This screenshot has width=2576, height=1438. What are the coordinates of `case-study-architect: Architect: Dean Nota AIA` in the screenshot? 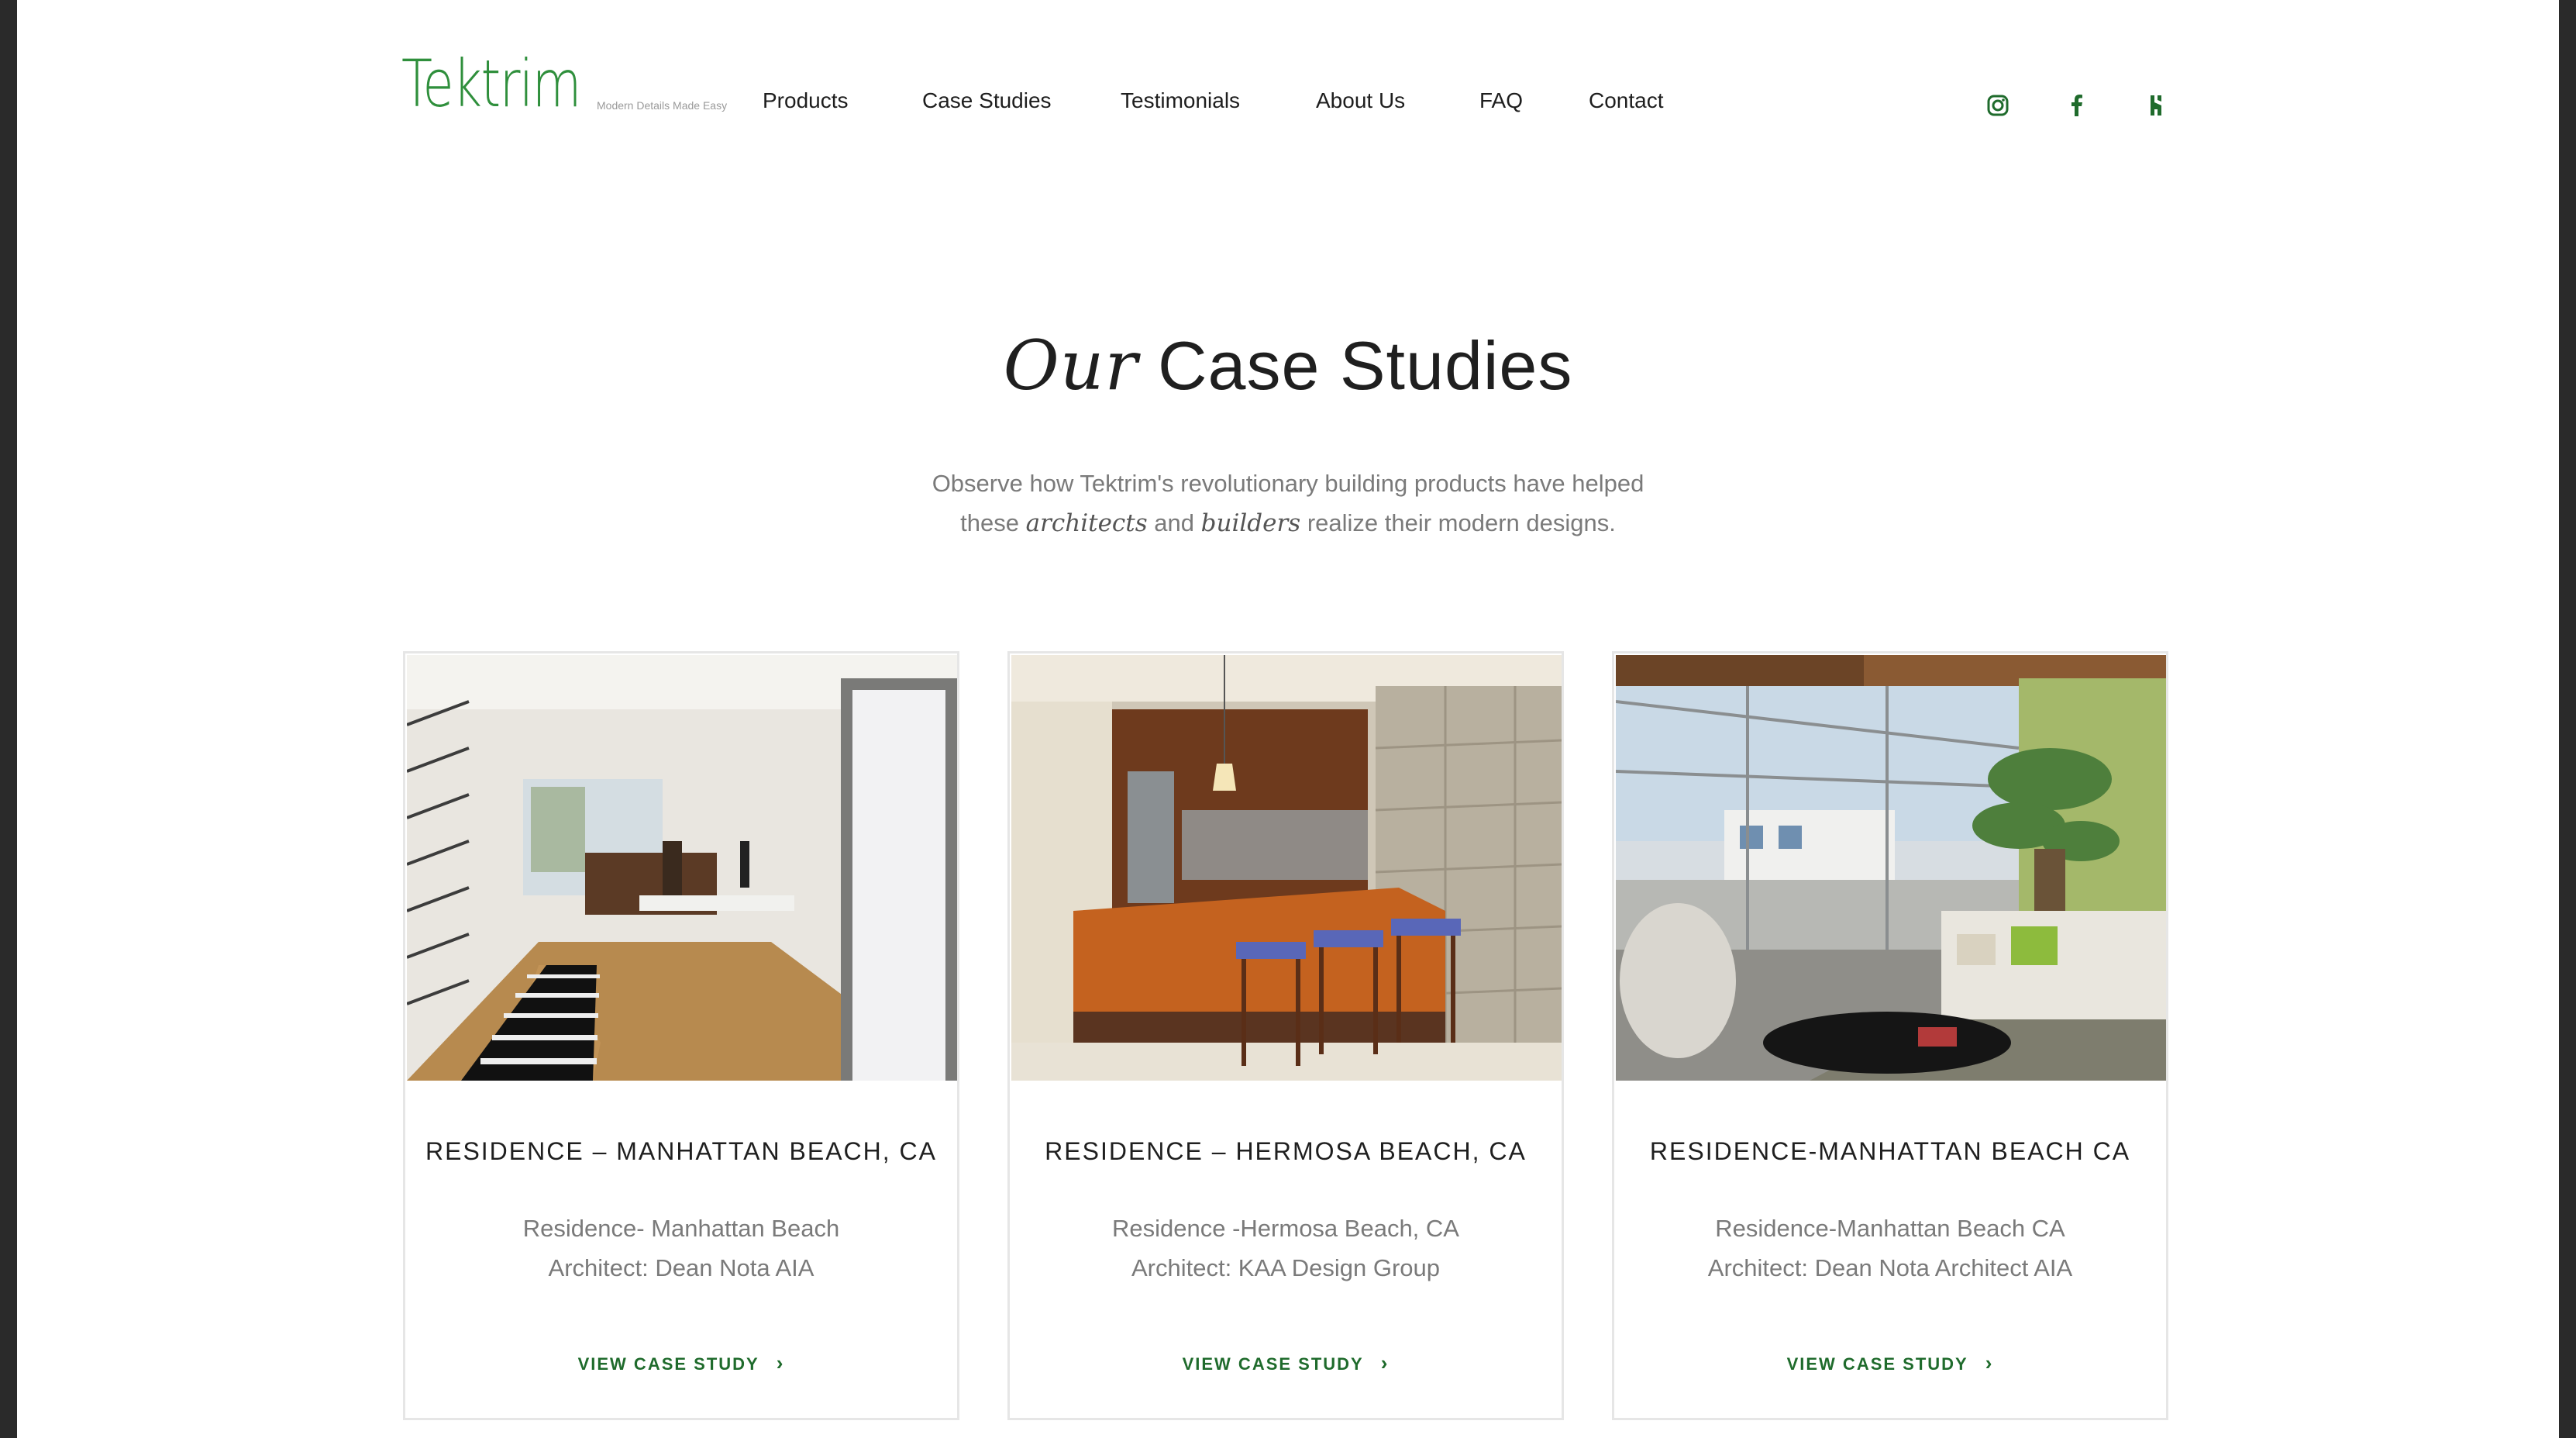 It's located at (681, 1267).